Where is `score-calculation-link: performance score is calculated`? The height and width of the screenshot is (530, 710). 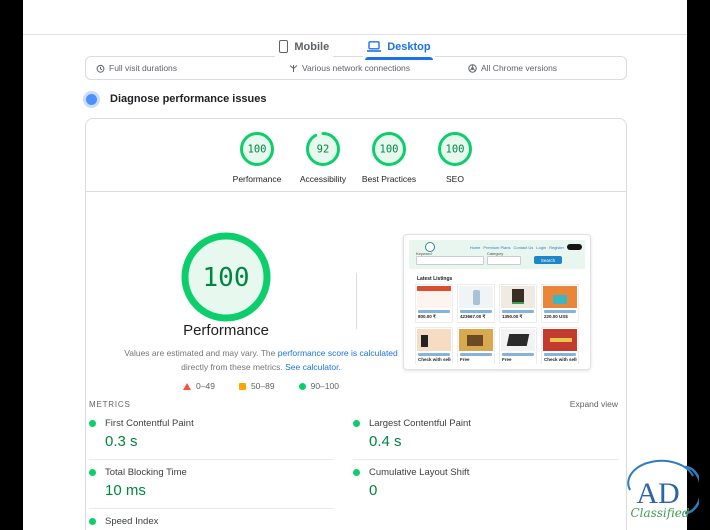 score-calculation-link: performance score is calculated is located at coordinates (338, 353).